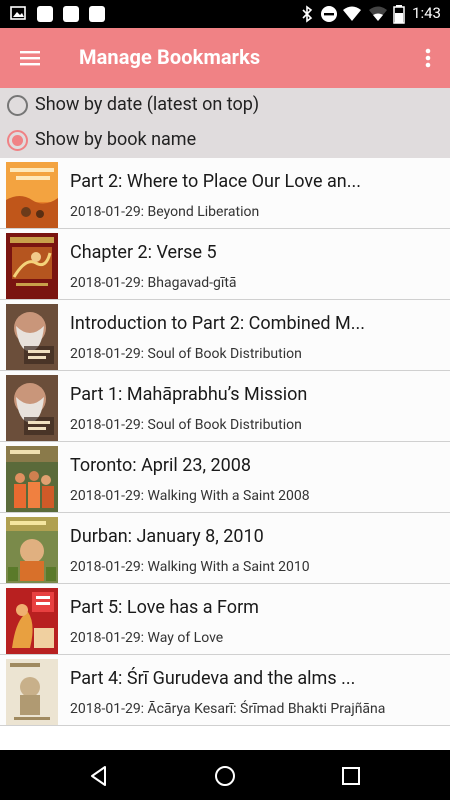 The height and width of the screenshot is (800, 450). What do you see at coordinates (143, 252) in the screenshot?
I see `bookmark-title: Chapter 2: Verse 5` at bounding box center [143, 252].